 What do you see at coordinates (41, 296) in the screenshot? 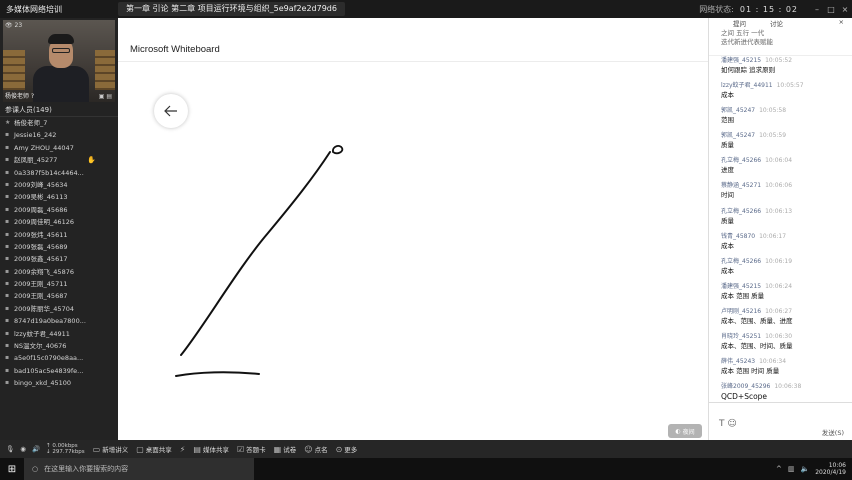
I see `member-name: 2009王刚_45687` at bounding box center [41, 296].